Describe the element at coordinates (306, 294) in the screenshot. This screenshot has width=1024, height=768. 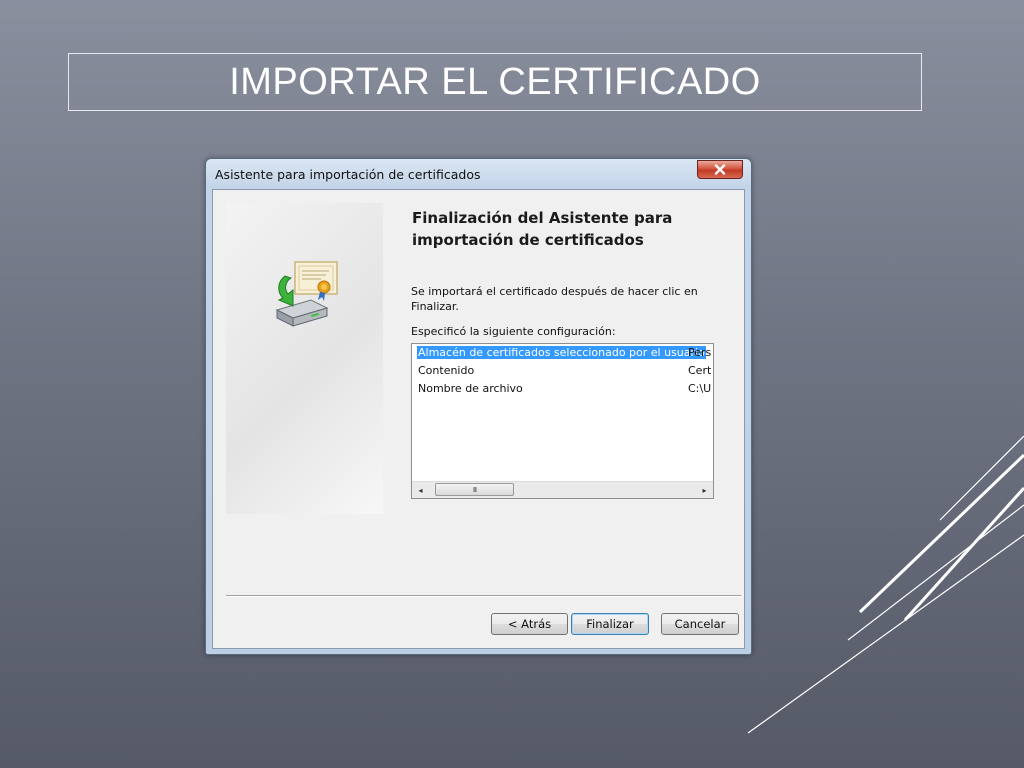
I see `certificate-import-icon` at that location.